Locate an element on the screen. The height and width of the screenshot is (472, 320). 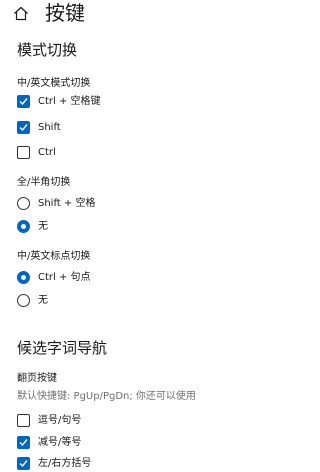
radio-label: Shift + 空格 is located at coordinates (67, 203).